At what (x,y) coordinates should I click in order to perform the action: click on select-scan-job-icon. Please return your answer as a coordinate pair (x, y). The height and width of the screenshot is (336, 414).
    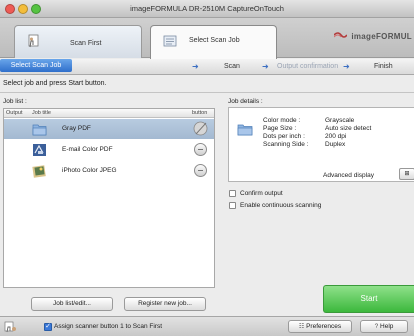
    Looking at the image, I should click on (170, 41).